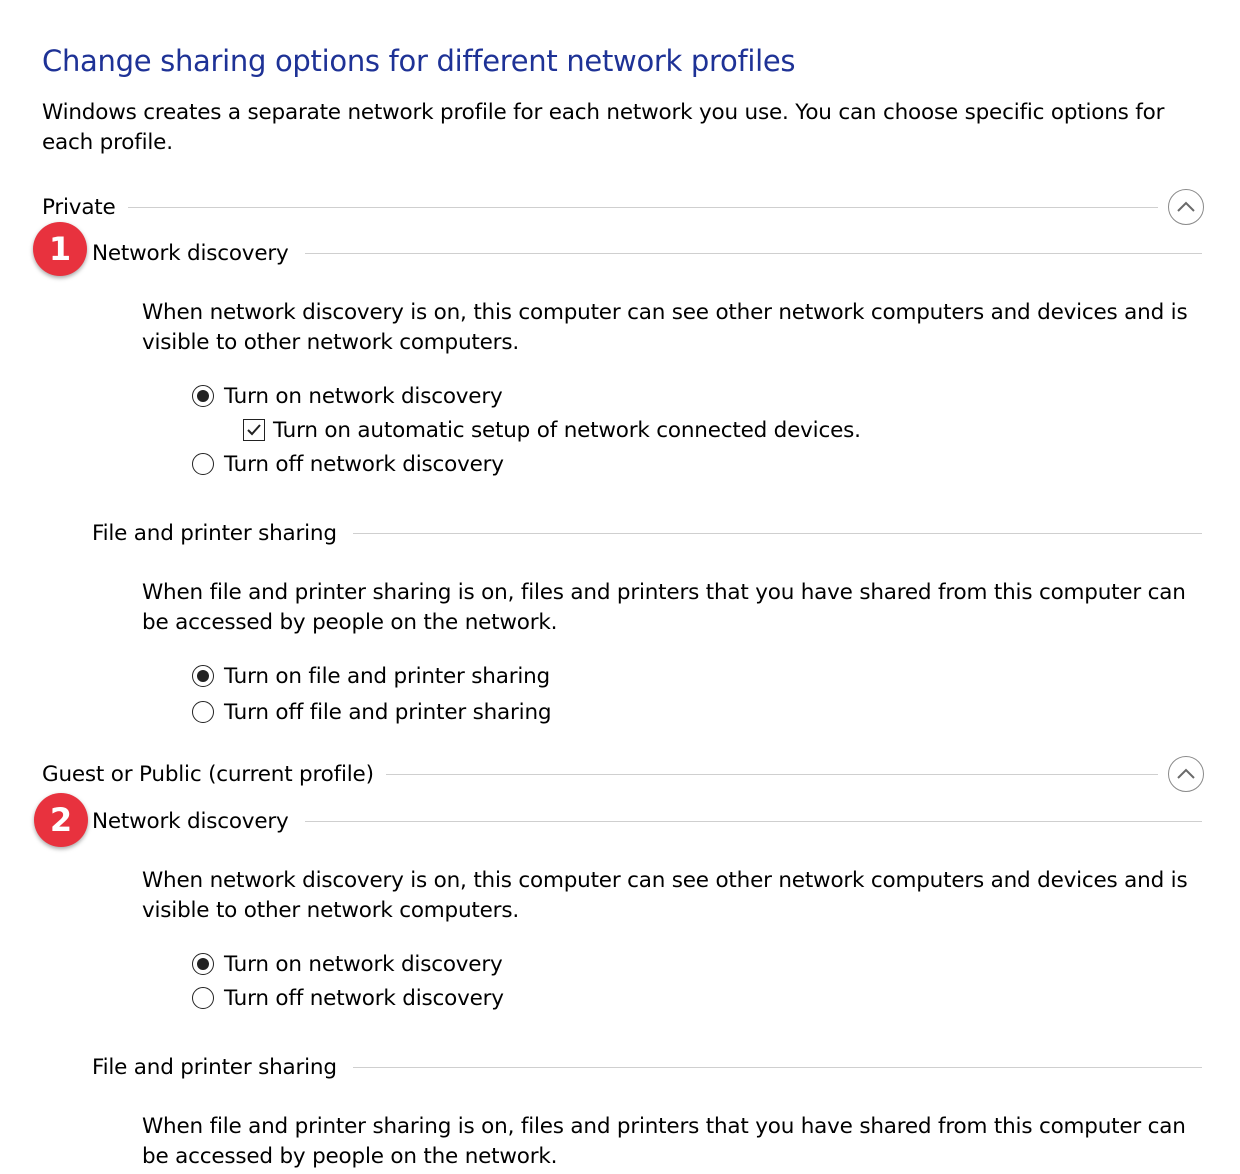  I want to click on callout-marker-2: 2, so click(61, 820).